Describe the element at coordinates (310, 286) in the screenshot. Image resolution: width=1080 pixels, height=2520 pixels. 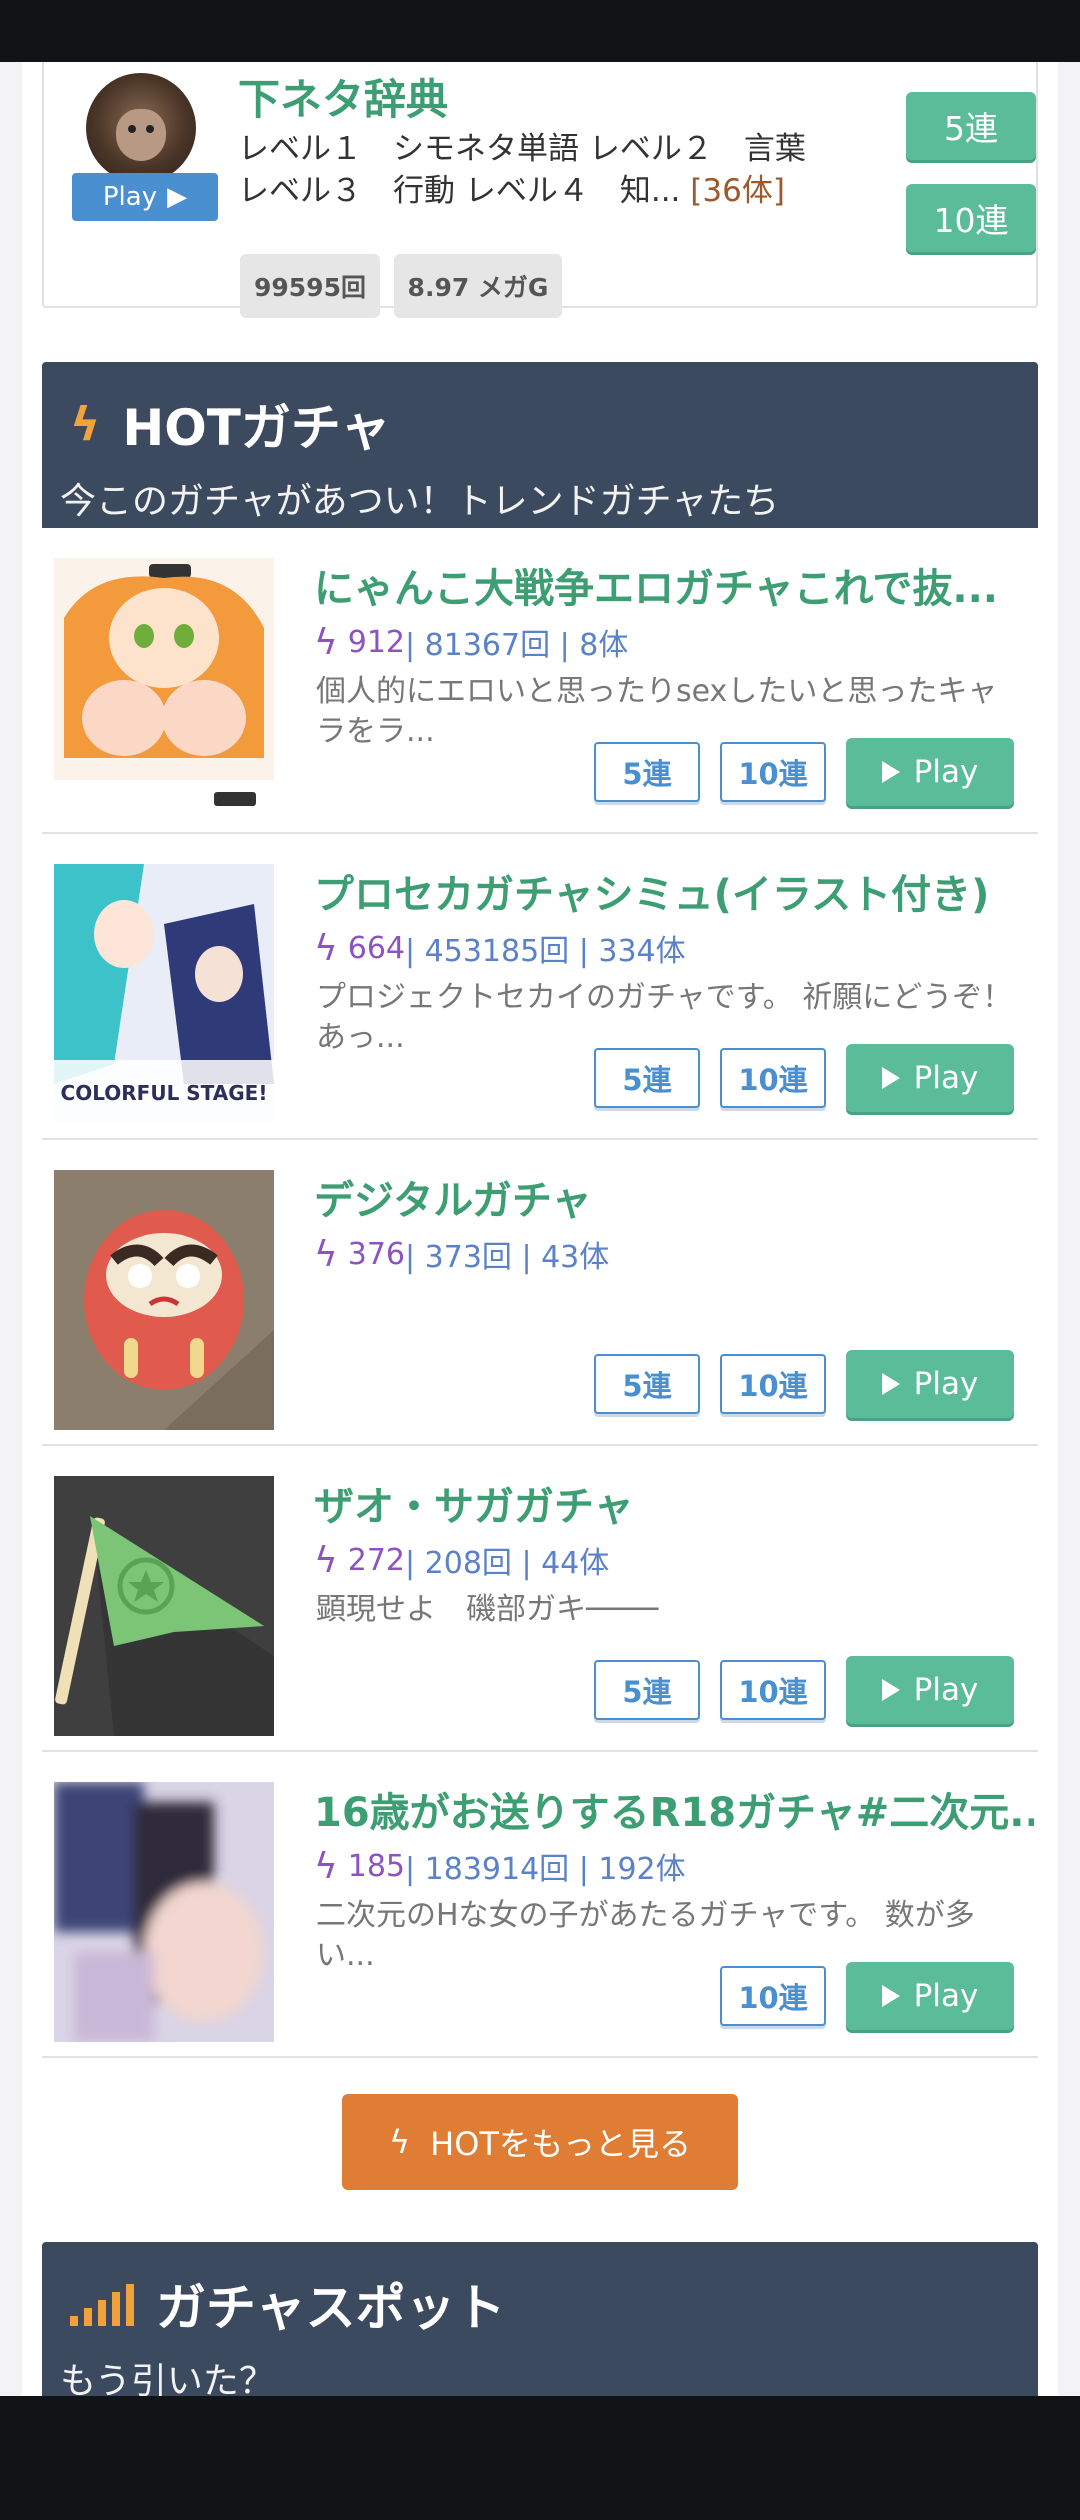
I see `plays-tag: 99595回` at that location.